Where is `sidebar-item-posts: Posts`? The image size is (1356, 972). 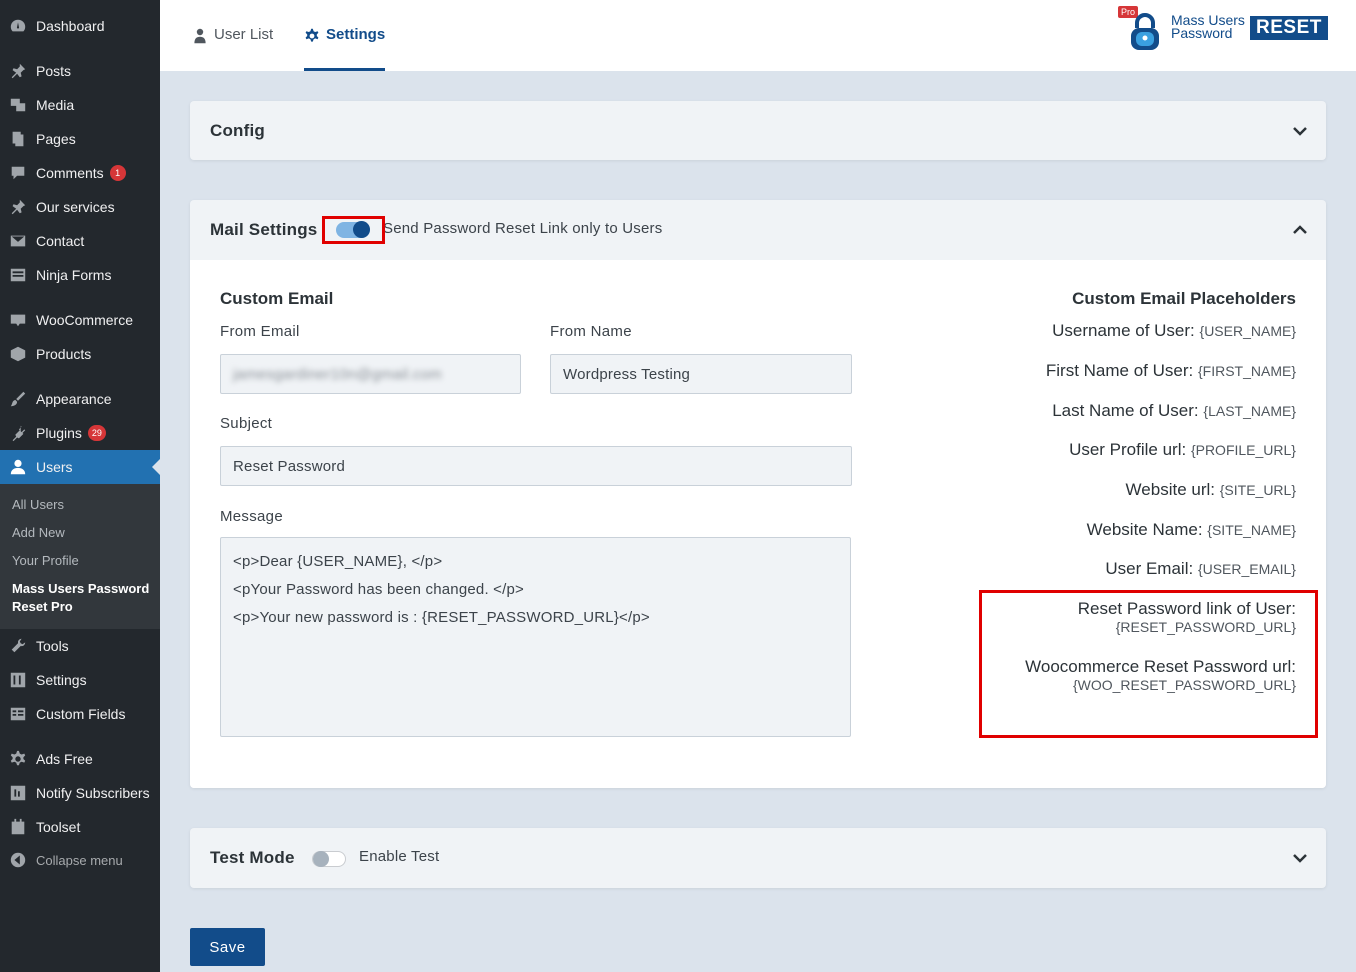
sidebar-item-posts: Posts is located at coordinates (80, 71).